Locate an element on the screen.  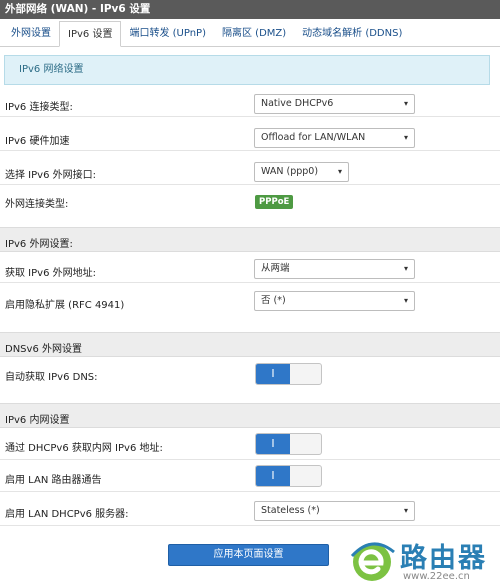
window-title: 外部网络 (WAN) - IPv6 设置 is located at coordinates (250, 9).